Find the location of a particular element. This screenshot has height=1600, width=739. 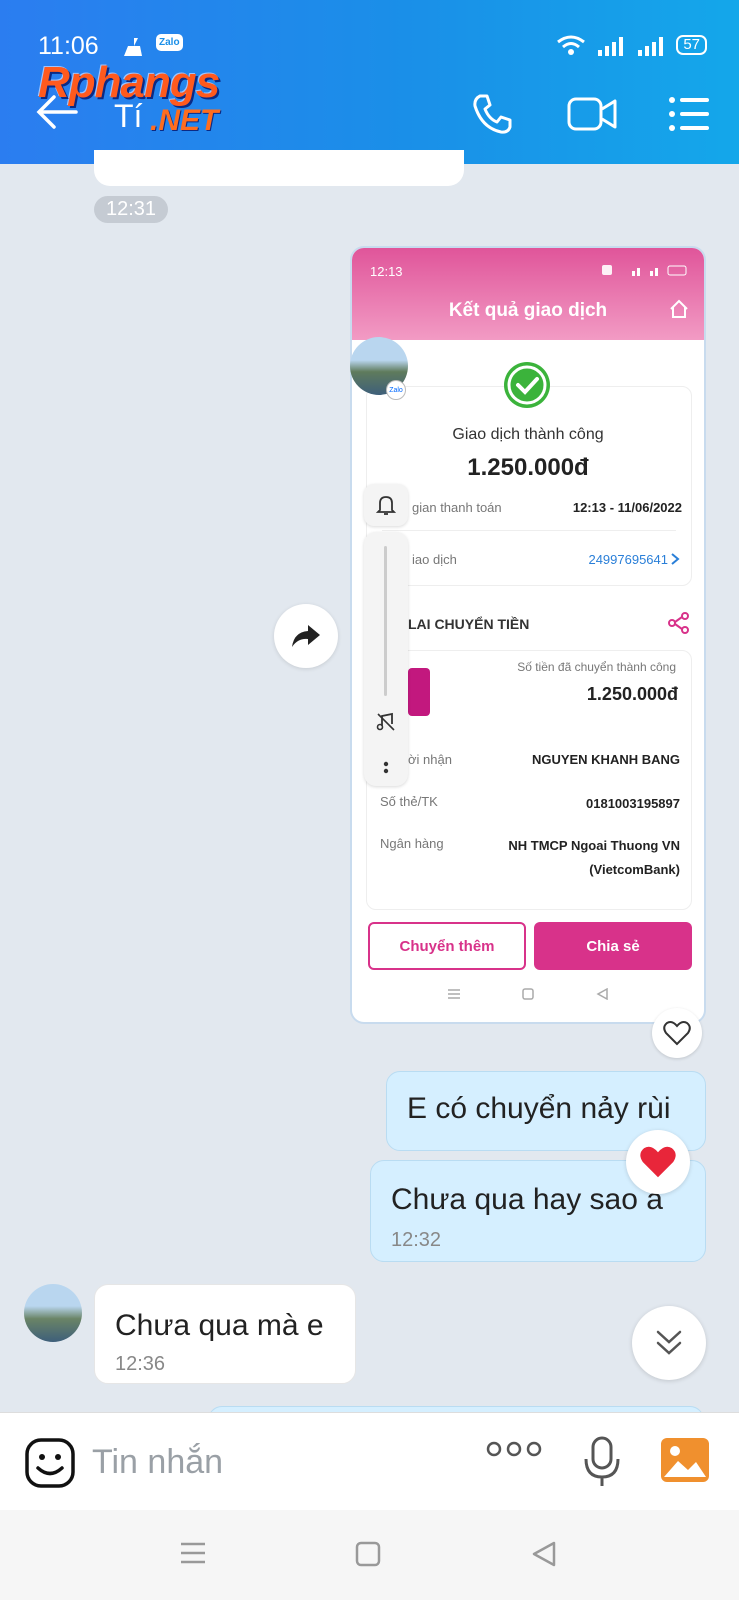

message-time: 12:36 is located at coordinates (140, 1364).